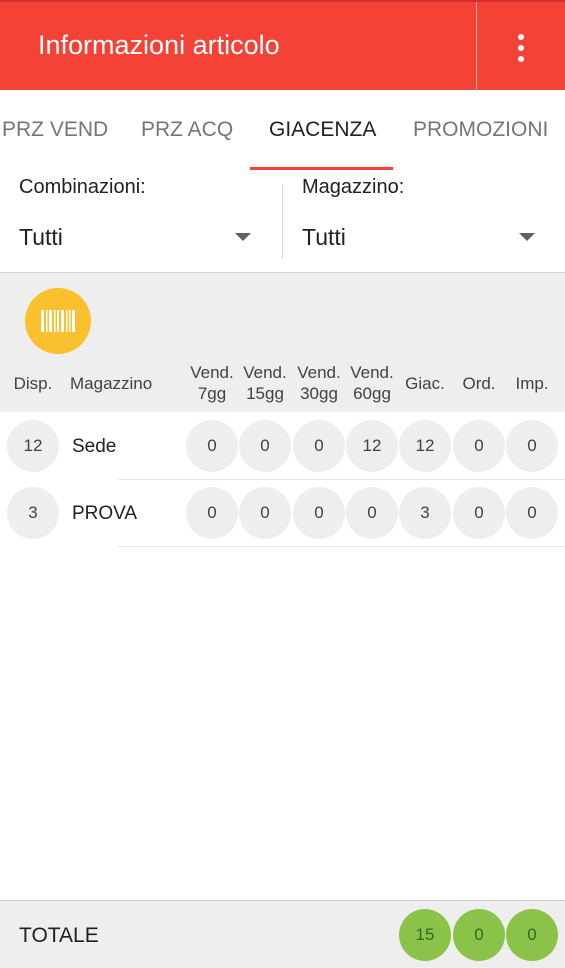 This screenshot has width=565, height=968. I want to click on appbar-divider, so click(476, 47).